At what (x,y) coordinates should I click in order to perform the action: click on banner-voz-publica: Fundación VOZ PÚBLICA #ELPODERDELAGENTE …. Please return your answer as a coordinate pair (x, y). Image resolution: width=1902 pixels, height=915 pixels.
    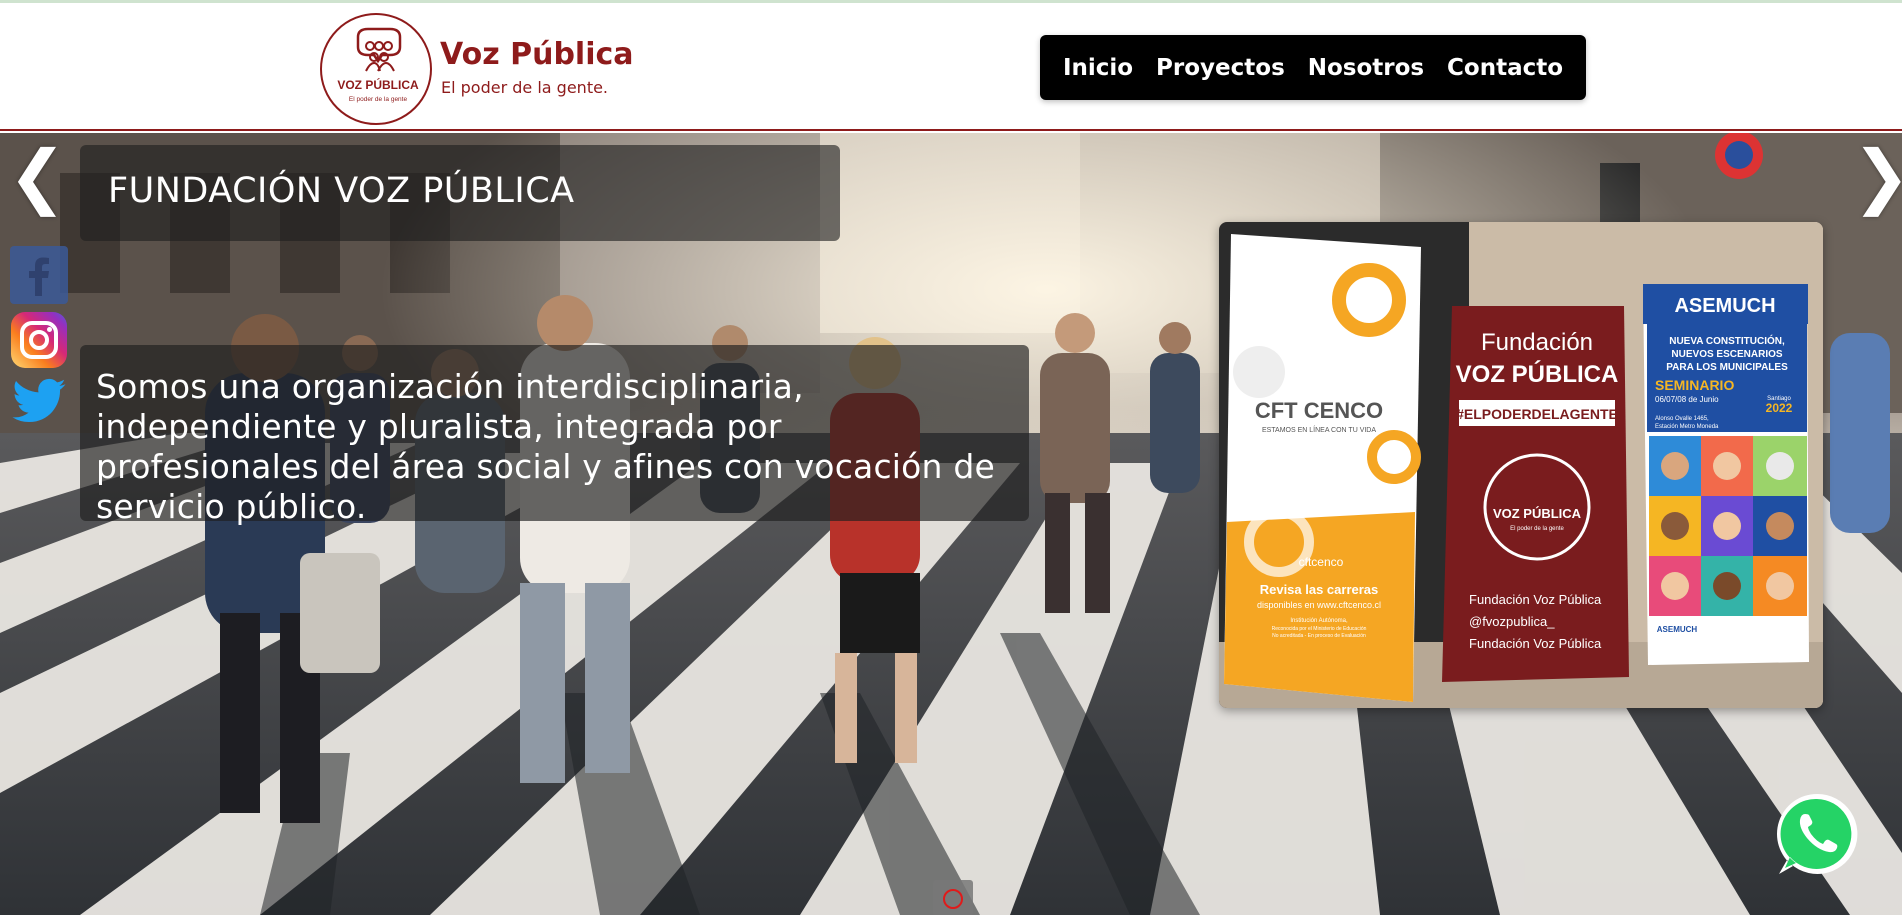
    Looking at the image, I should click on (1535, 494).